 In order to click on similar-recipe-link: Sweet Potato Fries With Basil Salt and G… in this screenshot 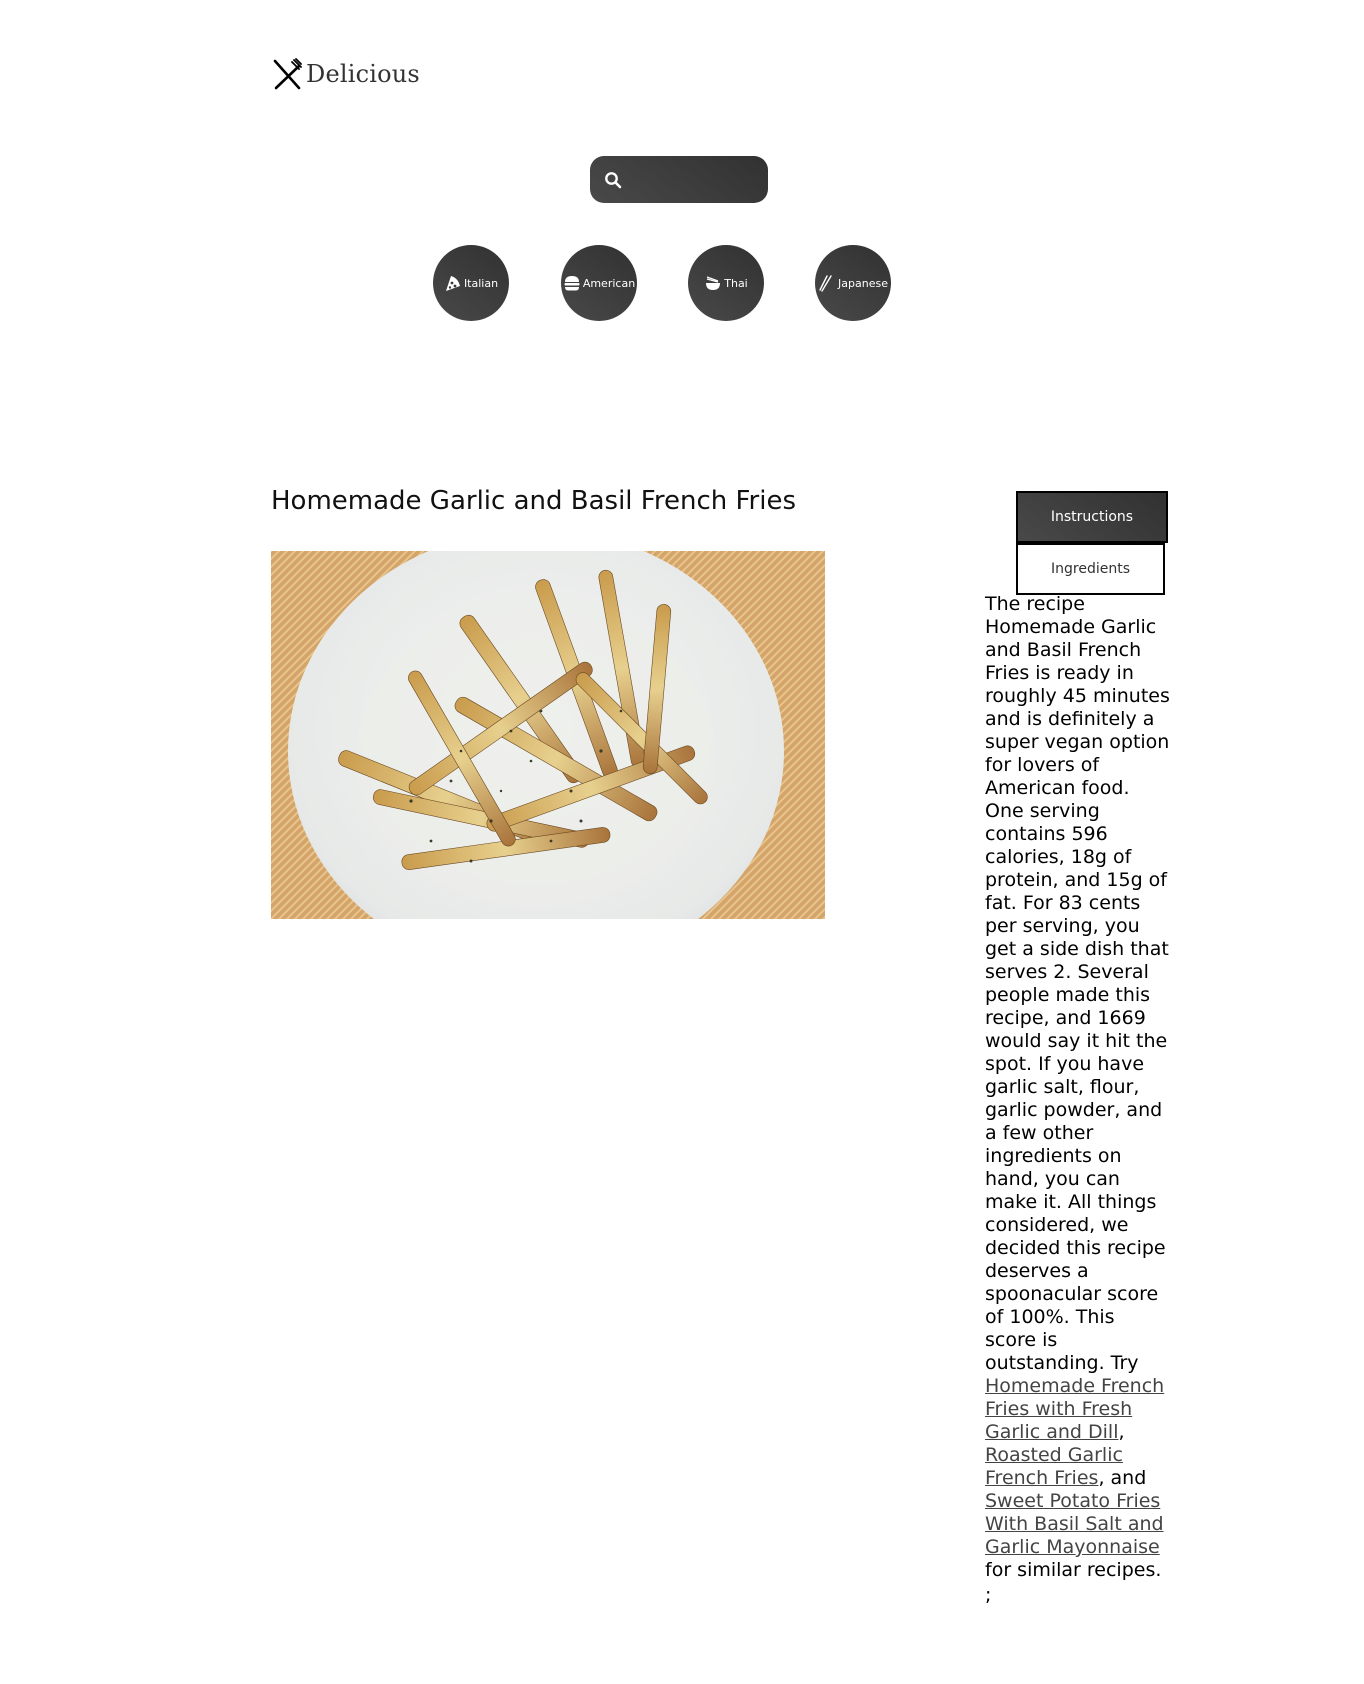, I will do `click(1074, 1524)`.